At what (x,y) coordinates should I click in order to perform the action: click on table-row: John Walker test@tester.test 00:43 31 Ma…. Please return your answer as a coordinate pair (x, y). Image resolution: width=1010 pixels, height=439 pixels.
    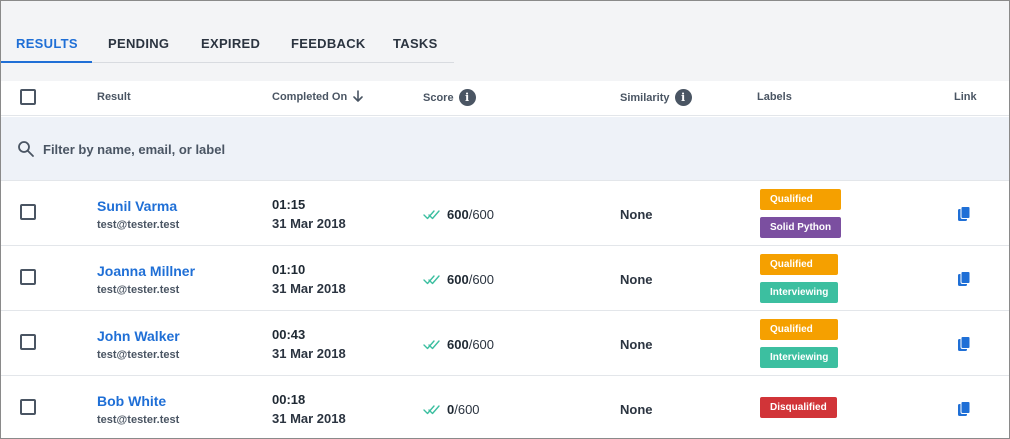
    Looking at the image, I should click on (505, 343).